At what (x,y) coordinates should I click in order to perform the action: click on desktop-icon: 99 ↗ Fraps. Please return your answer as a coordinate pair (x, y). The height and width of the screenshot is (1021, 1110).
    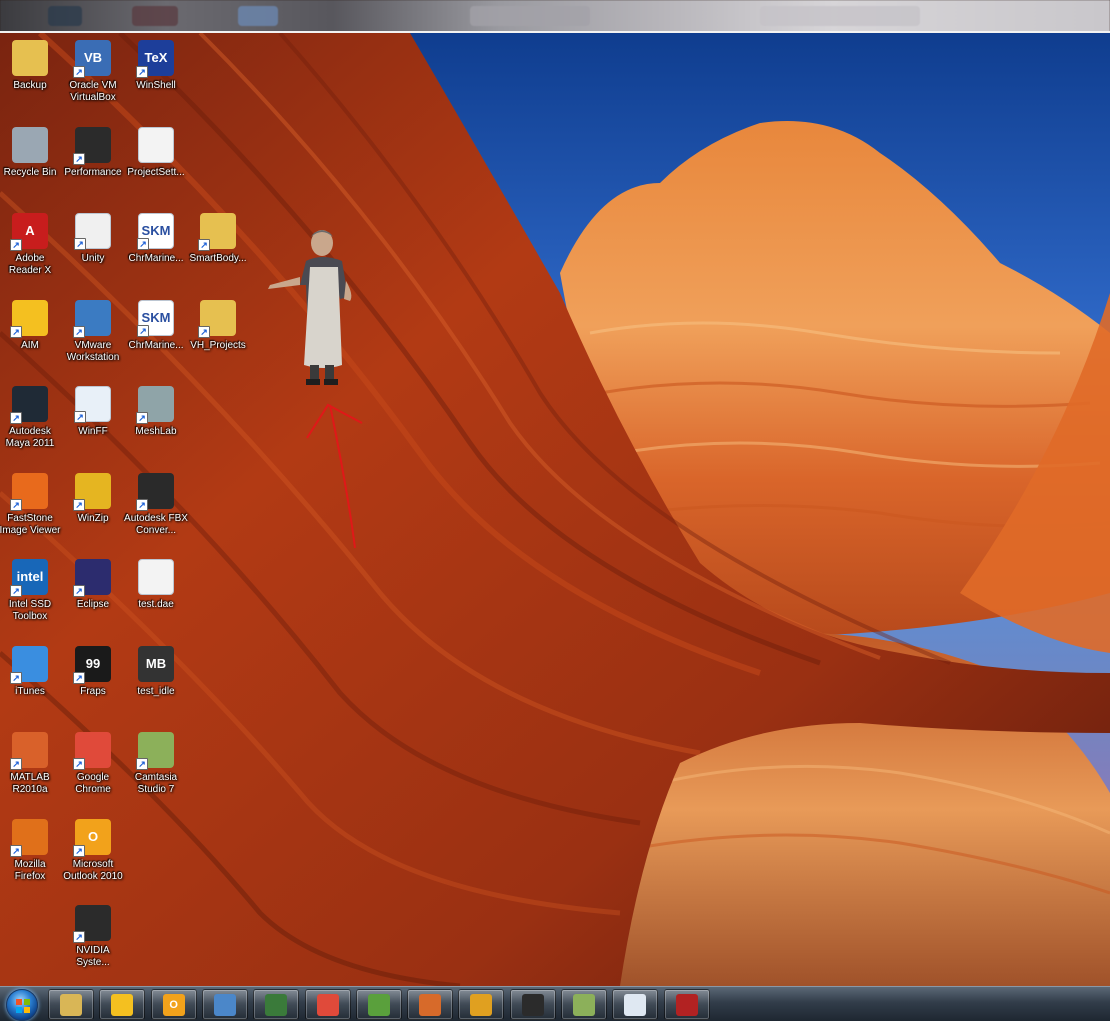
    Looking at the image, I should click on (93, 671).